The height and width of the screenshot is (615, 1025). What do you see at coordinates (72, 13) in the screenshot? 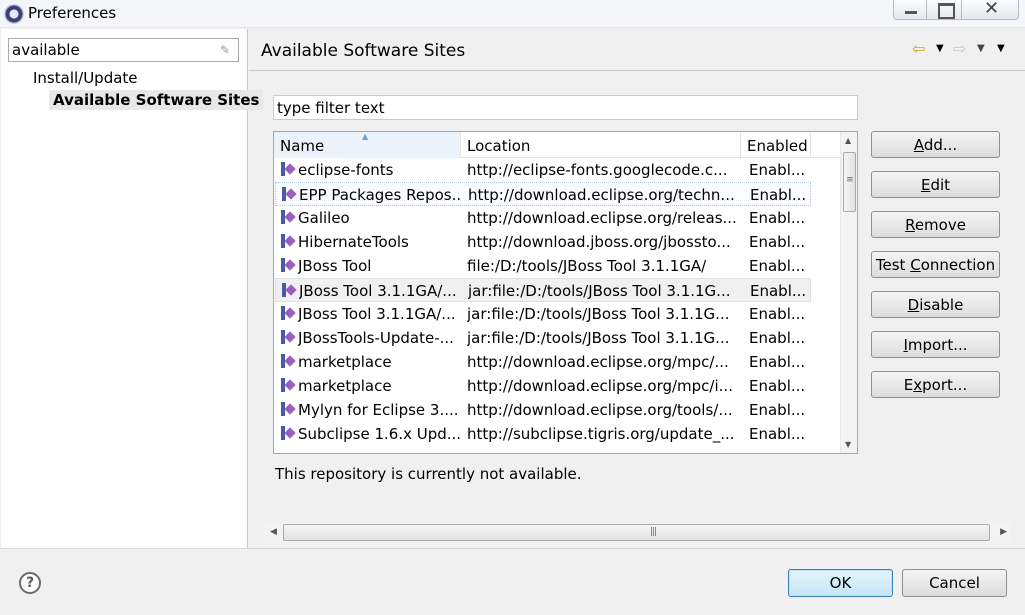
I see `window-title: Preferences` at bounding box center [72, 13].